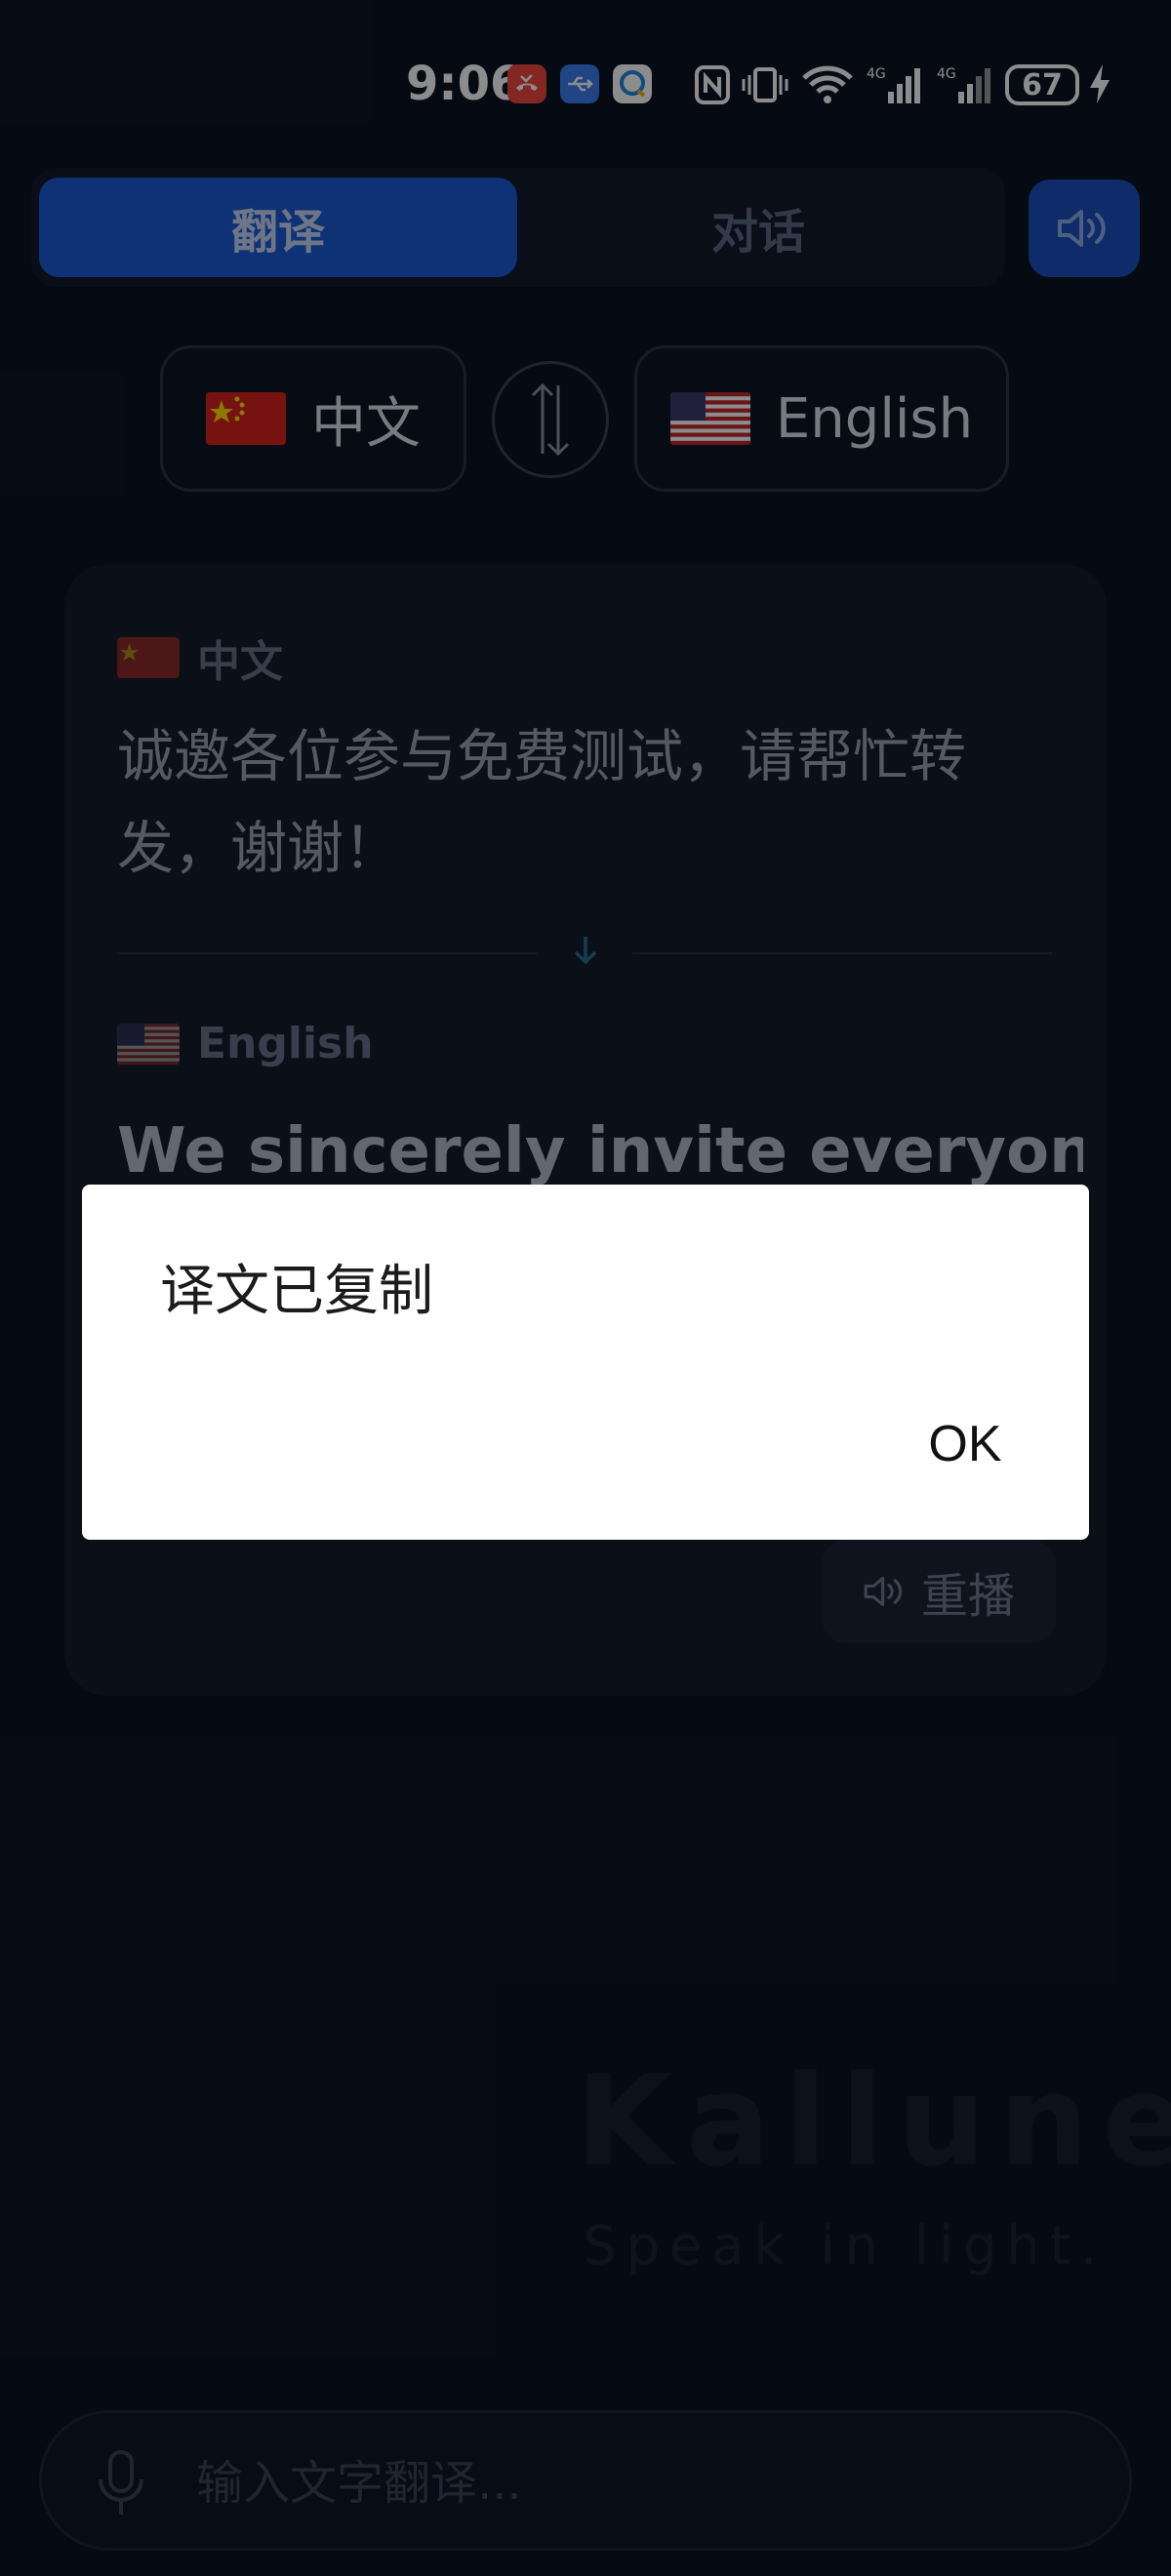 The width and height of the screenshot is (1171, 2576). What do you see at coordinates (296, 1291) in the screenshot?
I see `dialog-message: 译文已复制` at bounding box center [296, 1291].